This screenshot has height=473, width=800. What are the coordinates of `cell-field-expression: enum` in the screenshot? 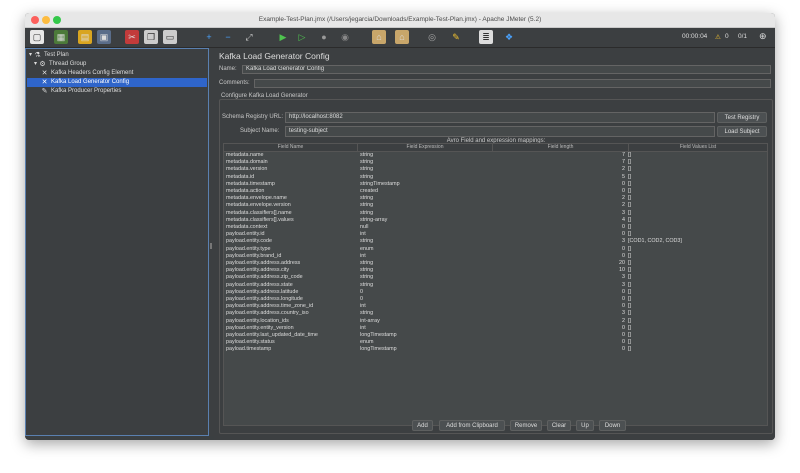 It's located at (425, 342).